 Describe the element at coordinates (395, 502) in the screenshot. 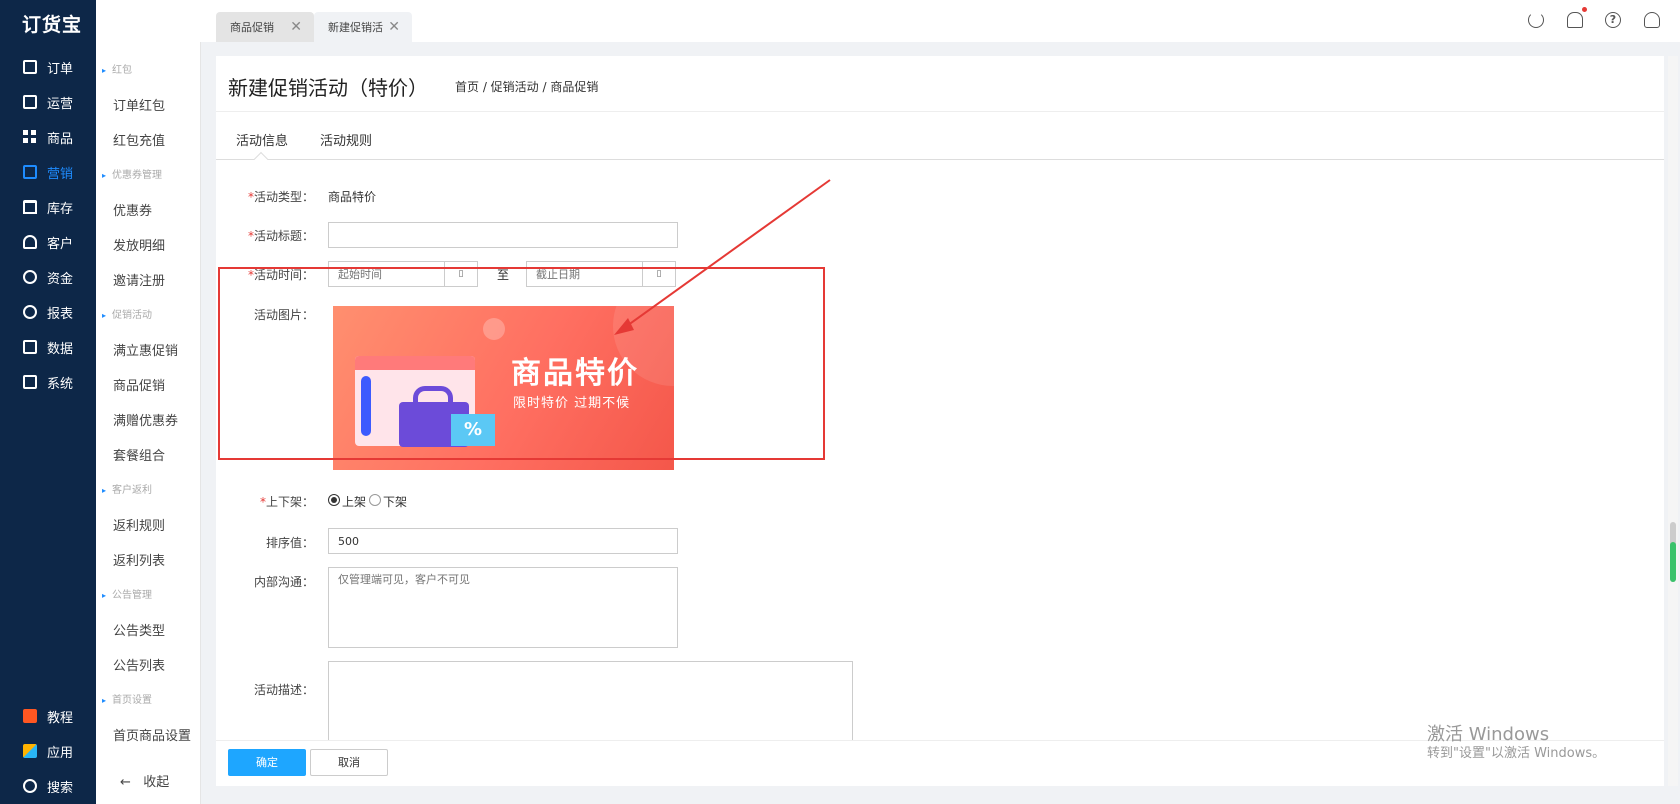

I see `radio-label: 下架` at that location.